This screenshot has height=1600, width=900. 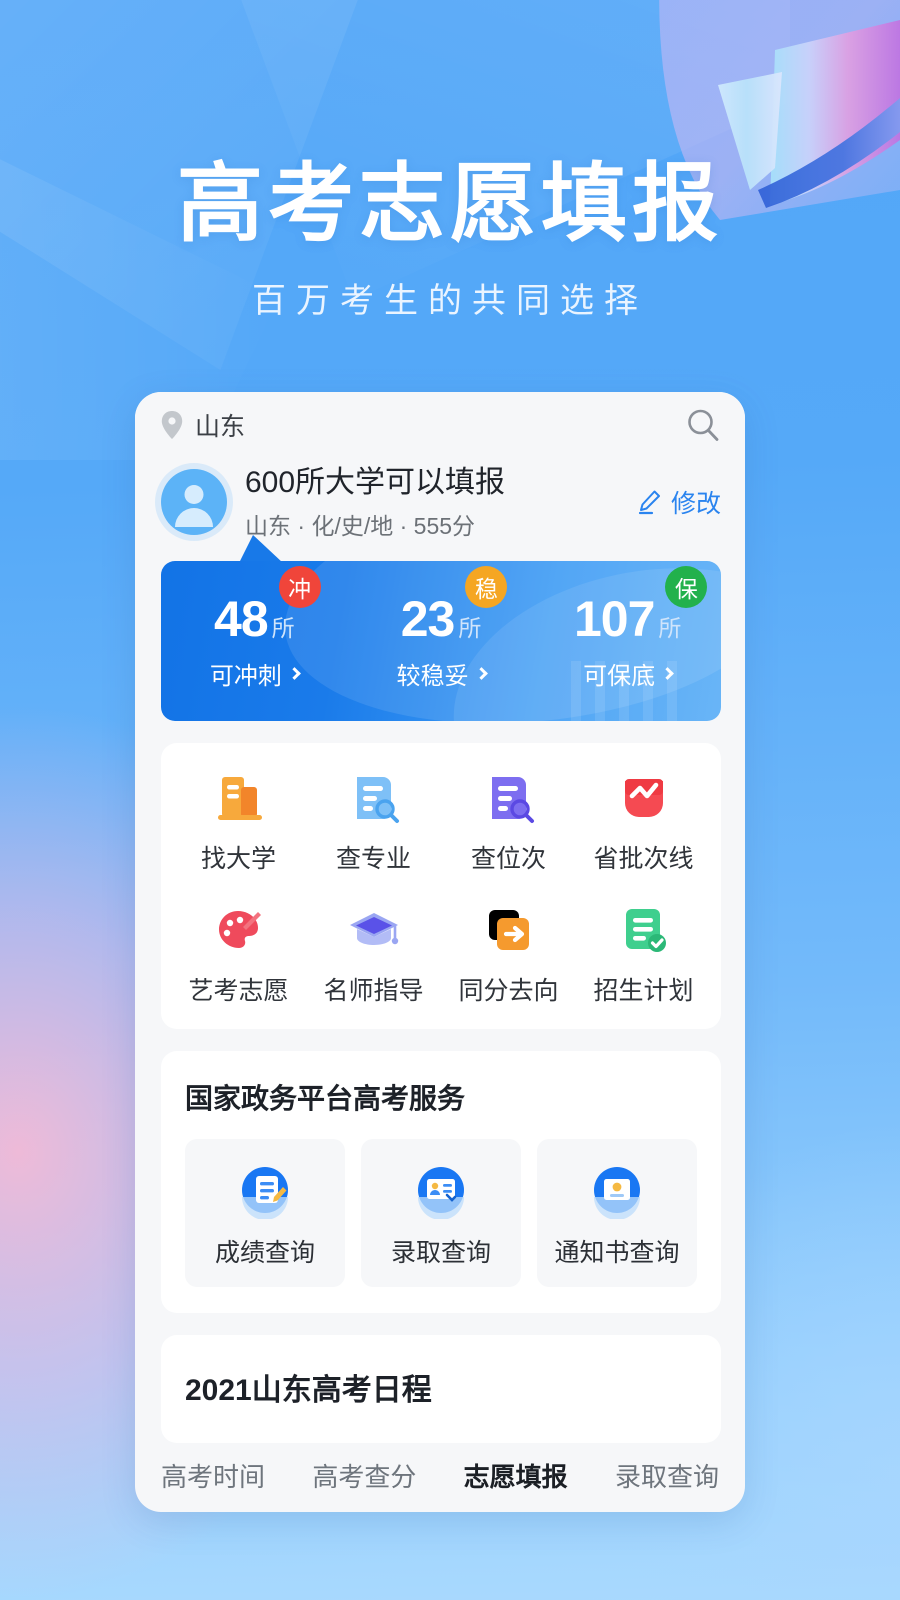 What do you see at coordinates (508, 954) in the screenshot?
I see `grid-item-same-score-destination: 同分去向` at bounding box center [508, 954].